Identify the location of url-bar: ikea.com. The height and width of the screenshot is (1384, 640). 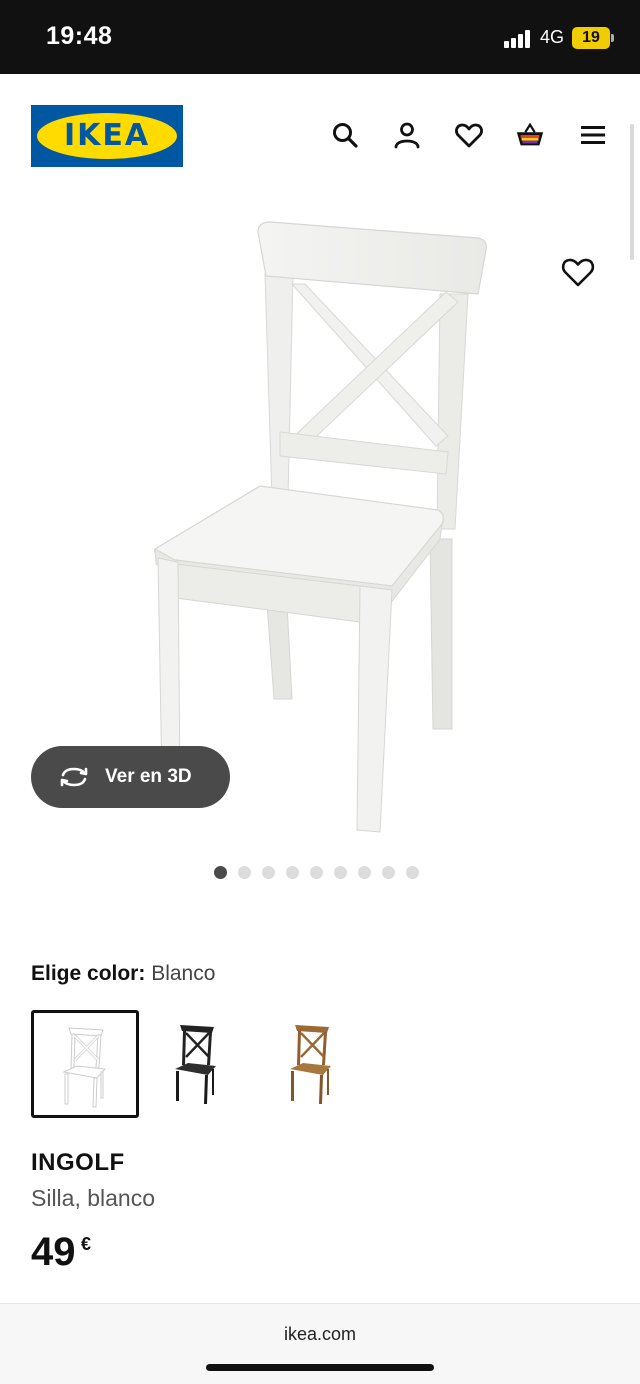
(320, 1334).